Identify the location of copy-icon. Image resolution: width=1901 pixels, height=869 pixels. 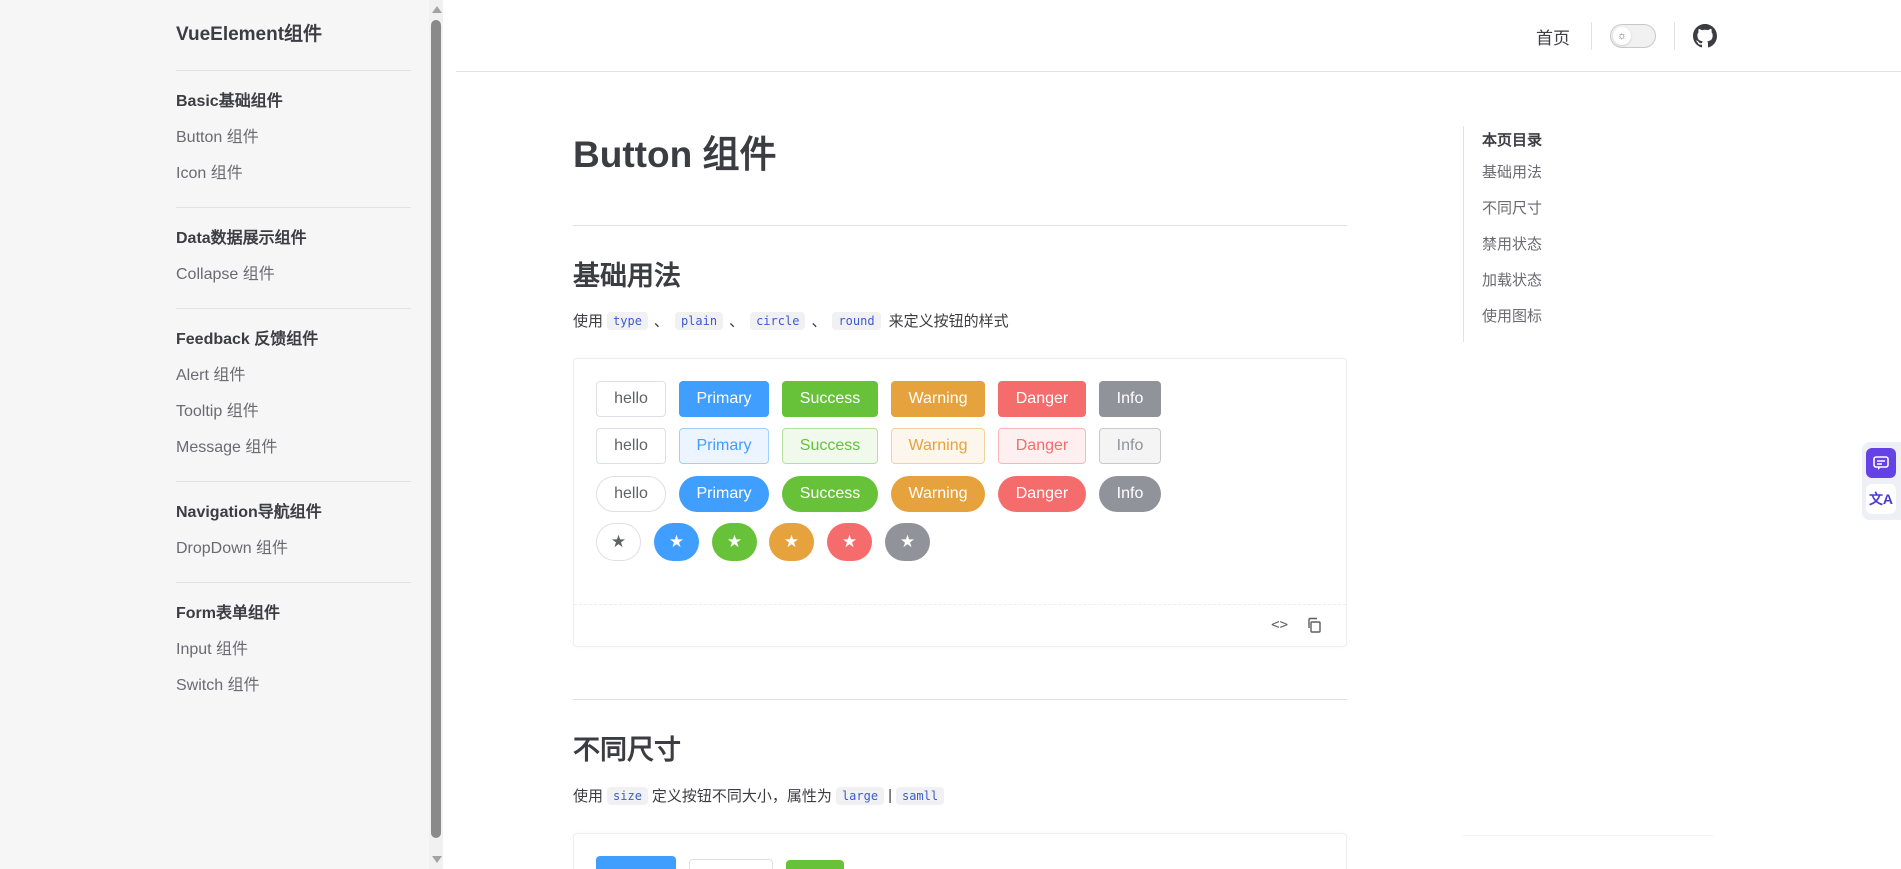
(1314, 625).